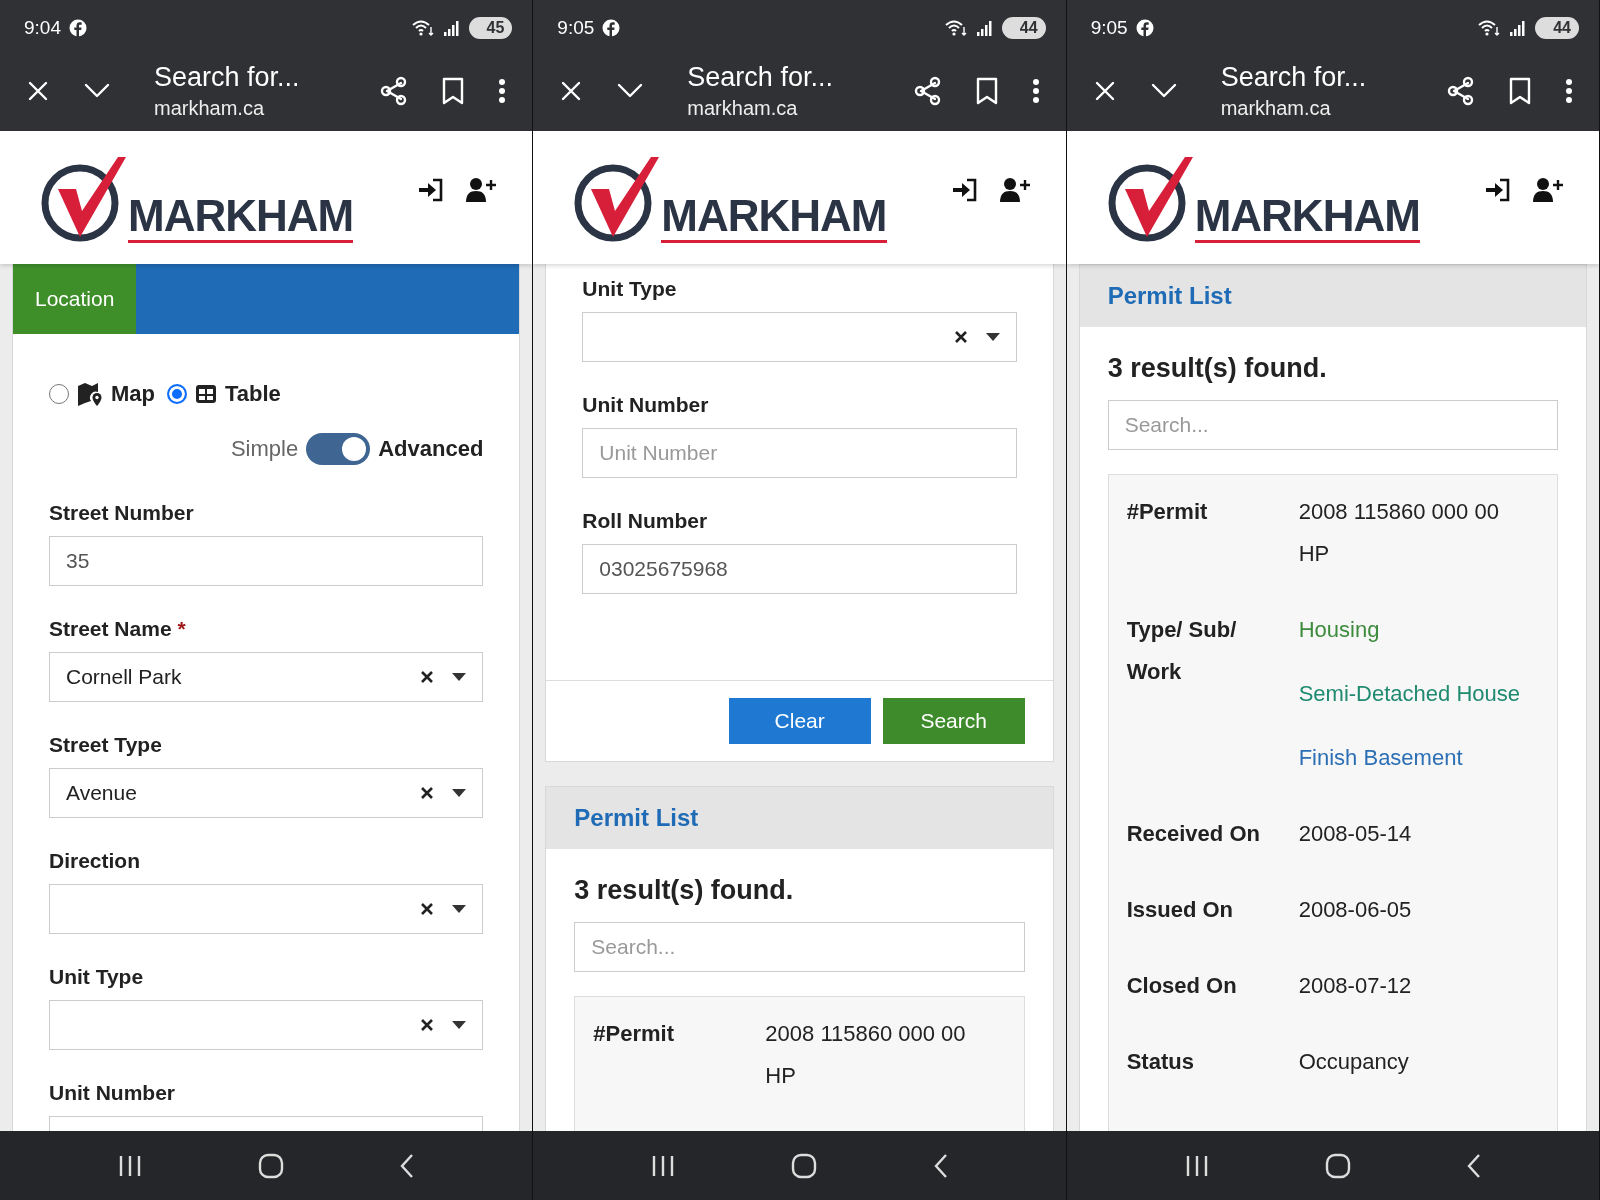 The image size is (1600, 1200). Describe the element at coordinates (75, 299) in the screenshot. I see `tab: Location` at that location.